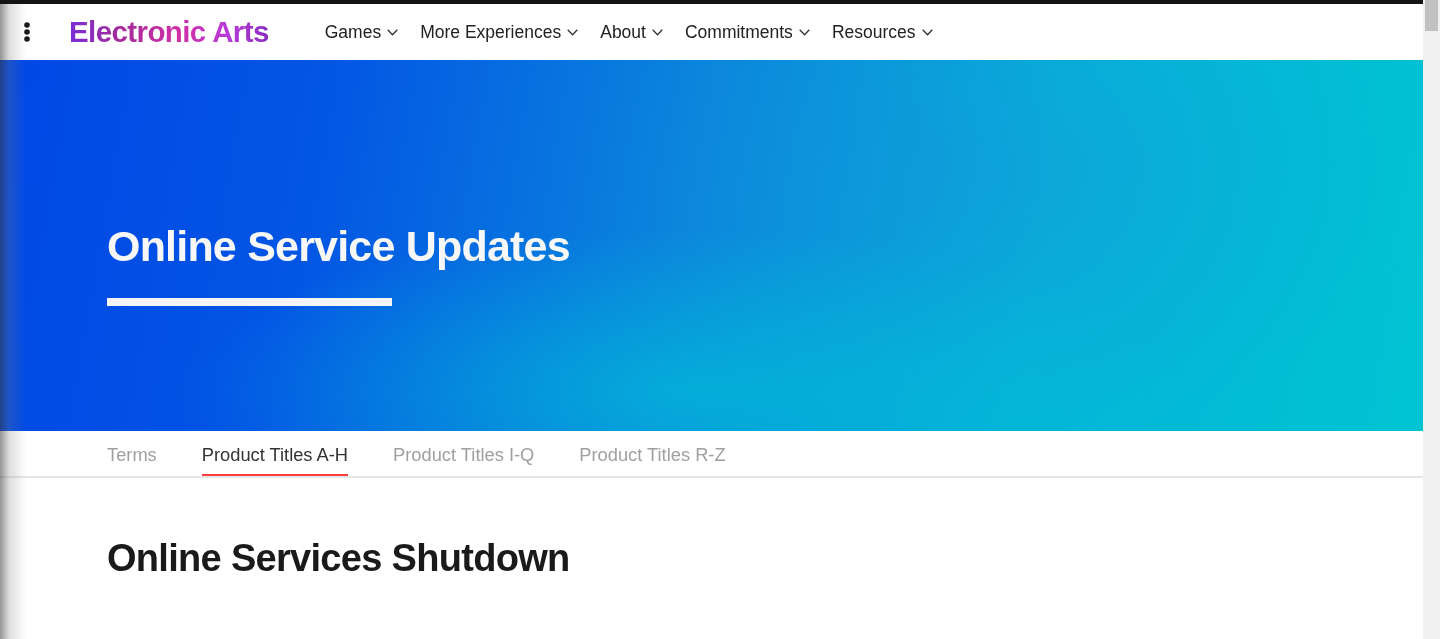  Describe the element at coordinates (882, 32) in the screenshot. I see `nav-menu-item: Resources` at that location.